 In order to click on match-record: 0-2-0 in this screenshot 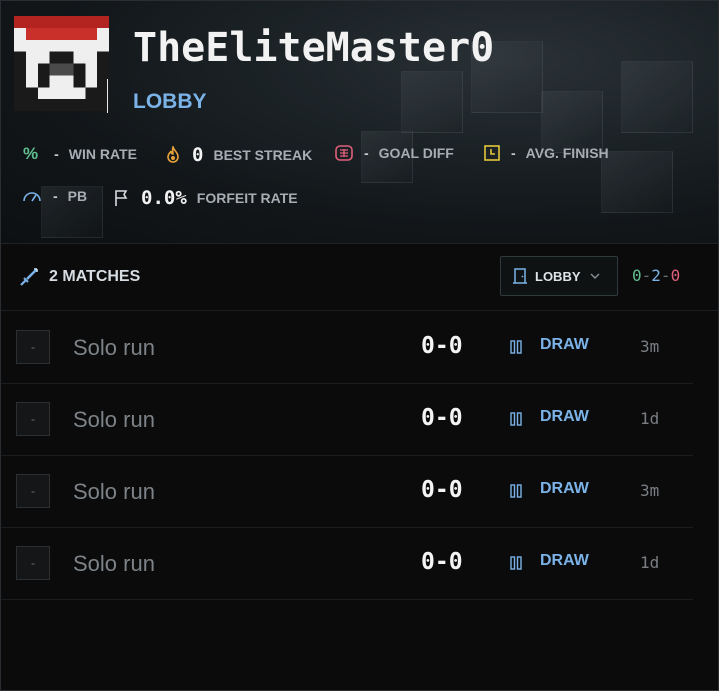, I will do `click(656, 275)`.